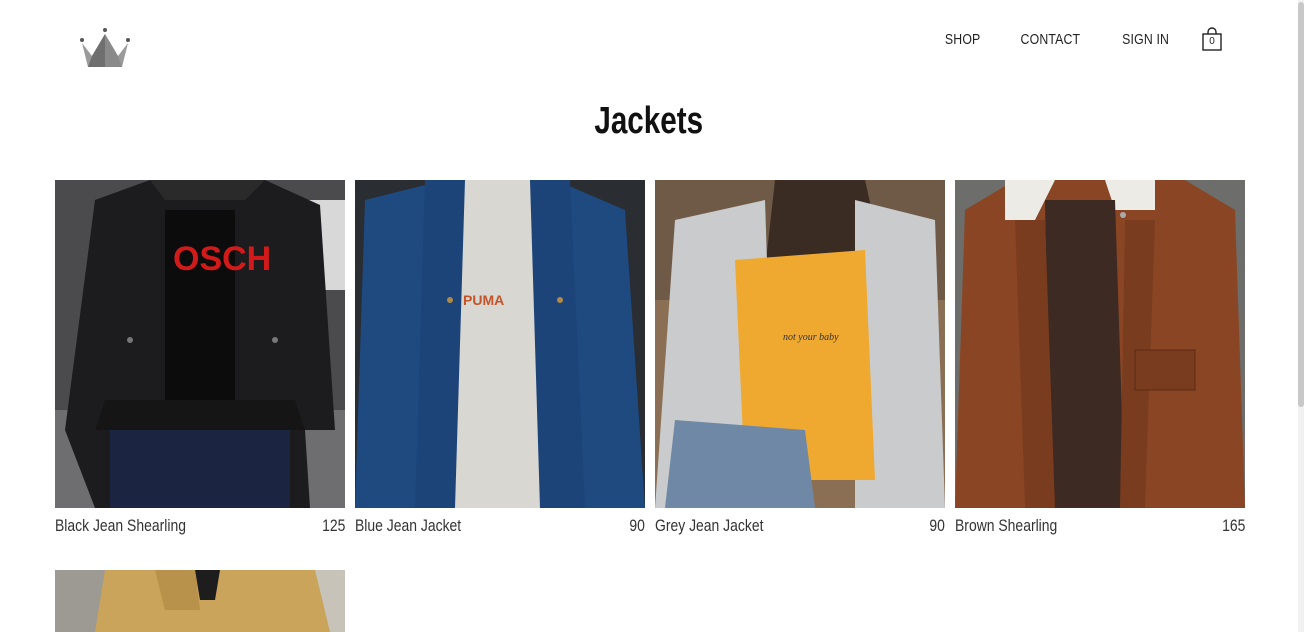 This screenshot has width=1304, height=632. What do you see at coordinates (1006, 526) in the screenshot?
I see `product-name: Brown Shearling` at bounding box center [1006, 526].